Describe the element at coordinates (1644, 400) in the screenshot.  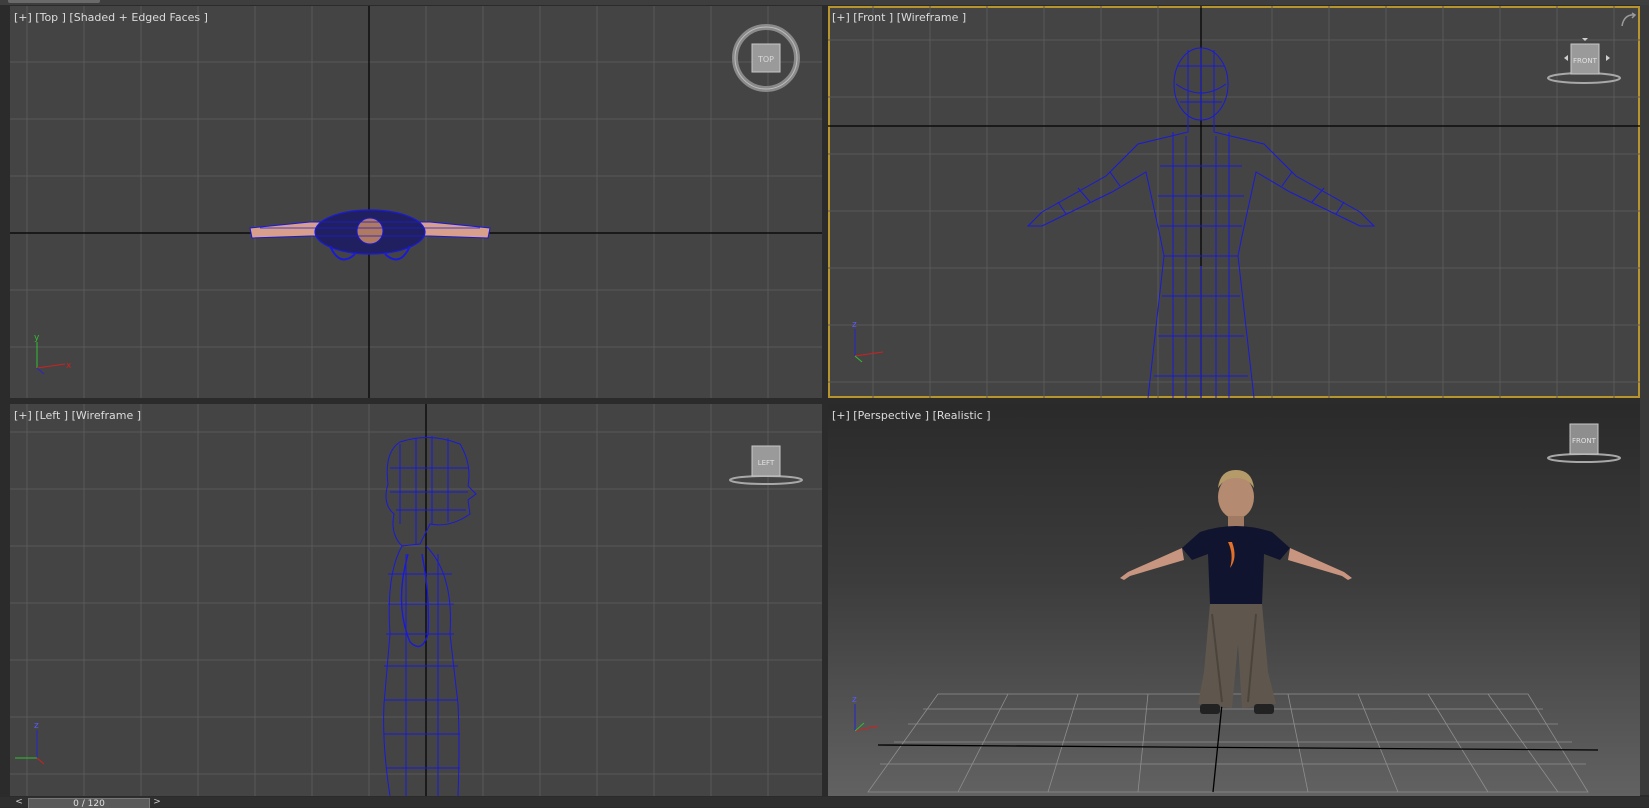
I see `right-edge-strip` at that location.